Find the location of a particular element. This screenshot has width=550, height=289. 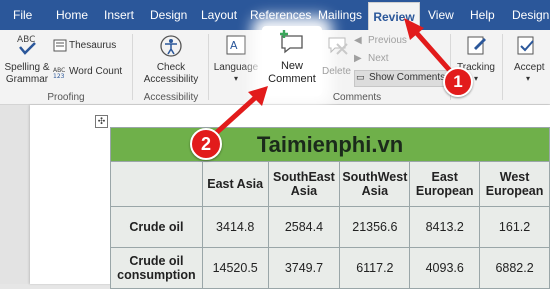

step-2-badge: 2 is located at coordinates (206, 144).